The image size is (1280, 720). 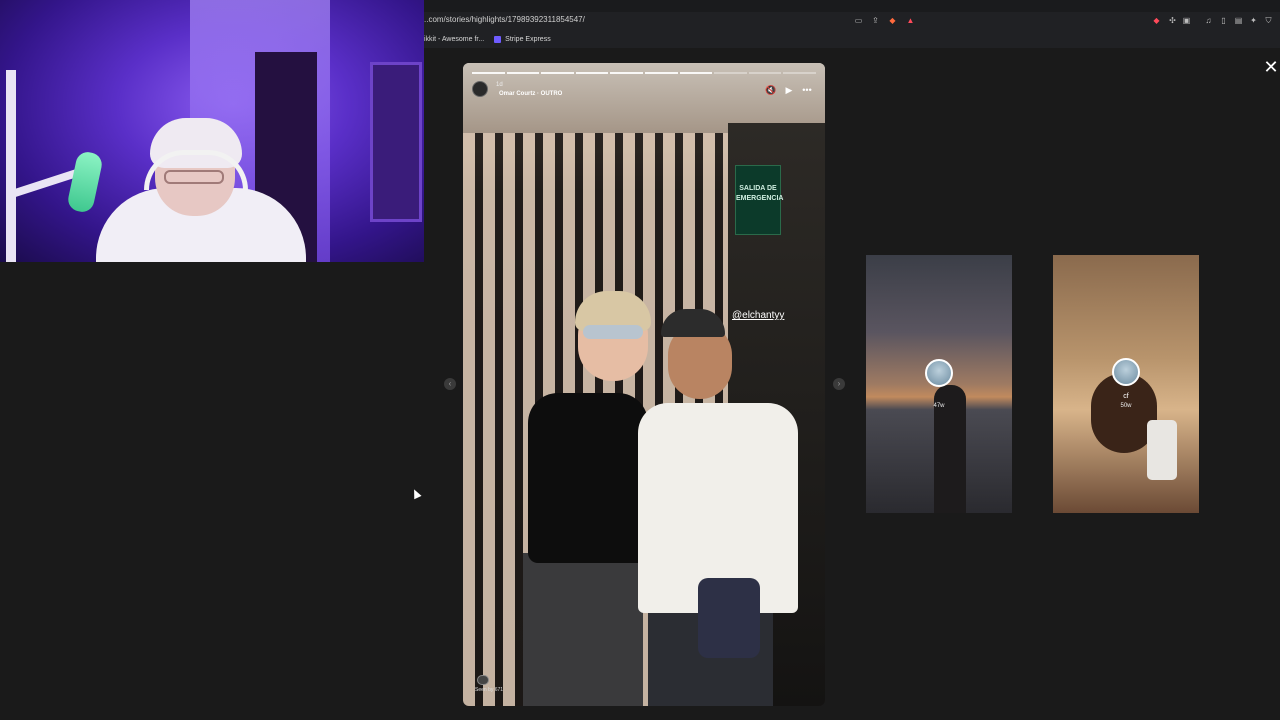 I want to click on story-timestamp: 1d, so click(x=499, y=85).